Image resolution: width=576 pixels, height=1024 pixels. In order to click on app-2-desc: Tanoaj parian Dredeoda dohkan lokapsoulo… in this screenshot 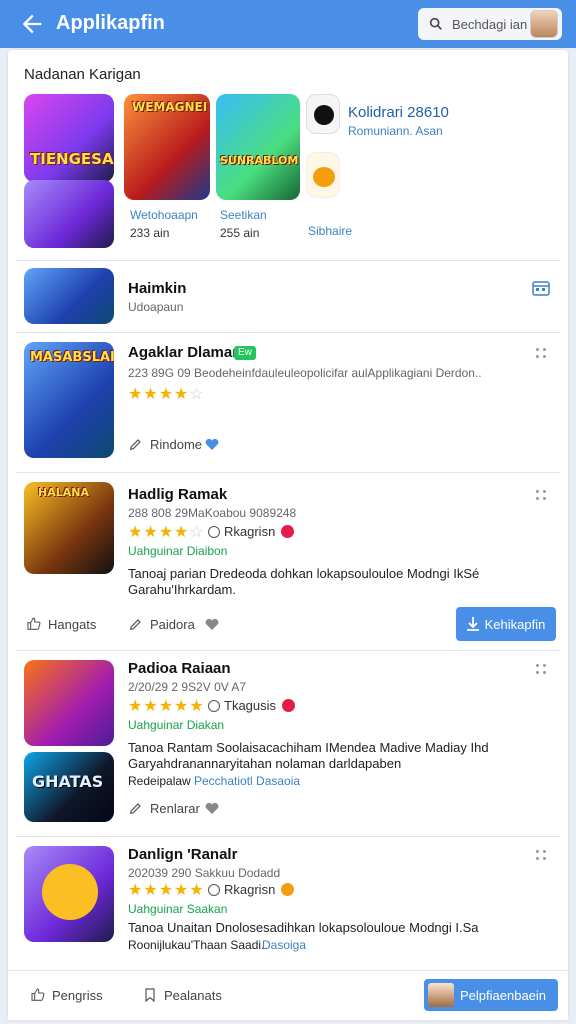, I will do `click(304, 581)`.